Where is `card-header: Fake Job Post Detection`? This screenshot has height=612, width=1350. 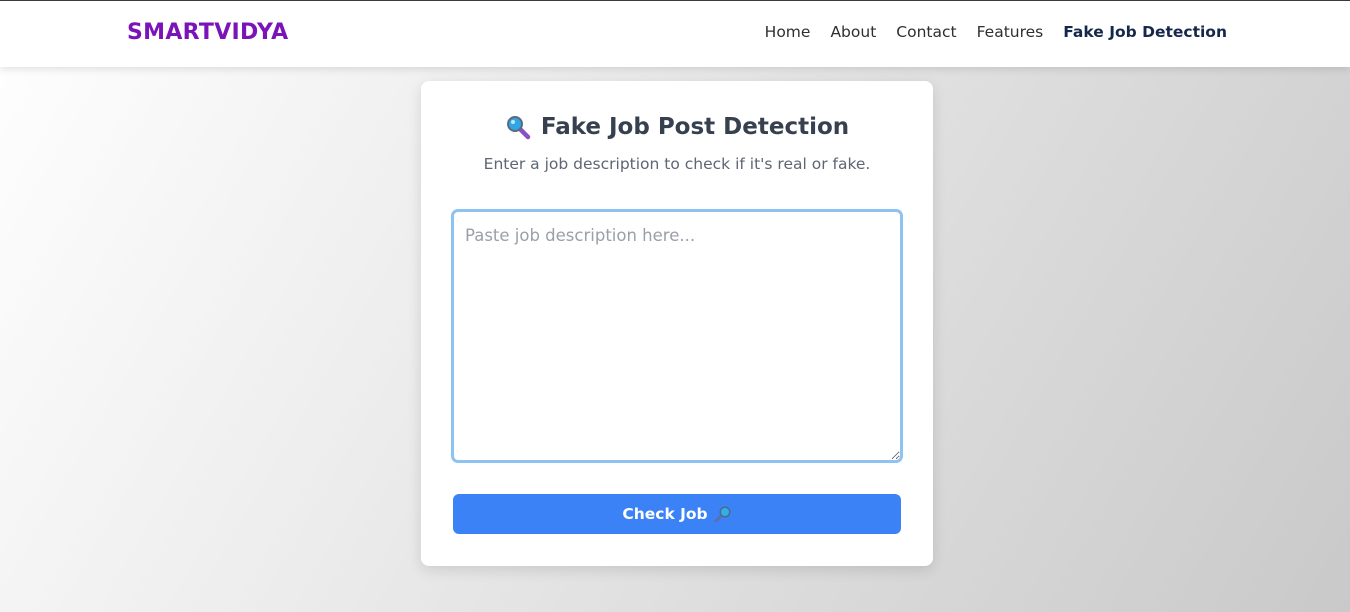
card-header: Fake Job Post Detection is located at coordinates (677, 127).